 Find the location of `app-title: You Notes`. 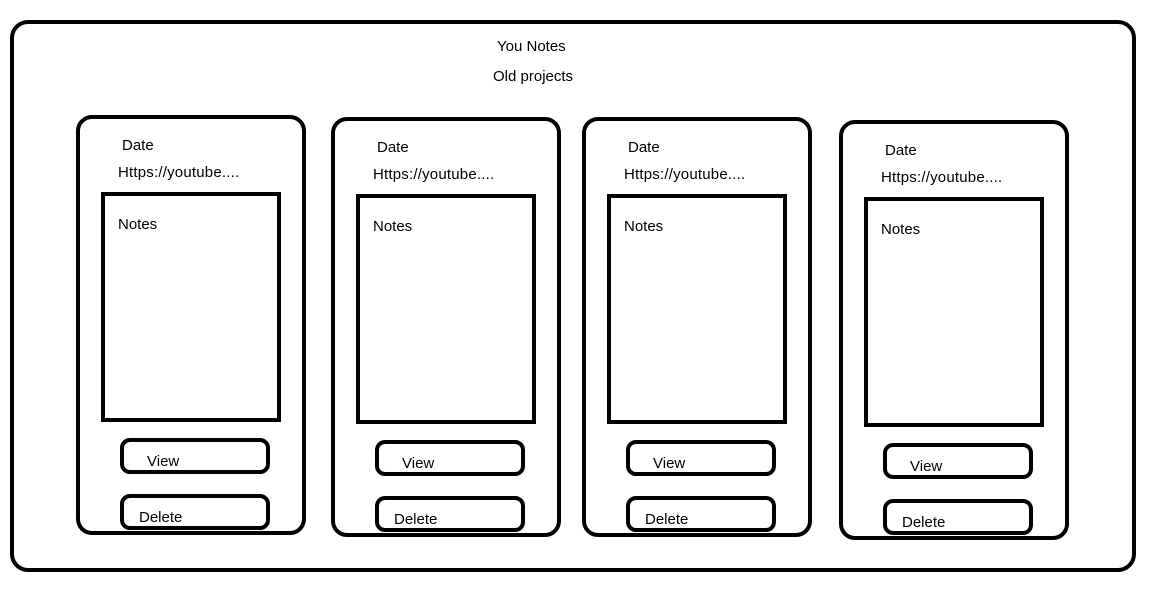

app-title: You Notes is located at coordinates (531, 46).